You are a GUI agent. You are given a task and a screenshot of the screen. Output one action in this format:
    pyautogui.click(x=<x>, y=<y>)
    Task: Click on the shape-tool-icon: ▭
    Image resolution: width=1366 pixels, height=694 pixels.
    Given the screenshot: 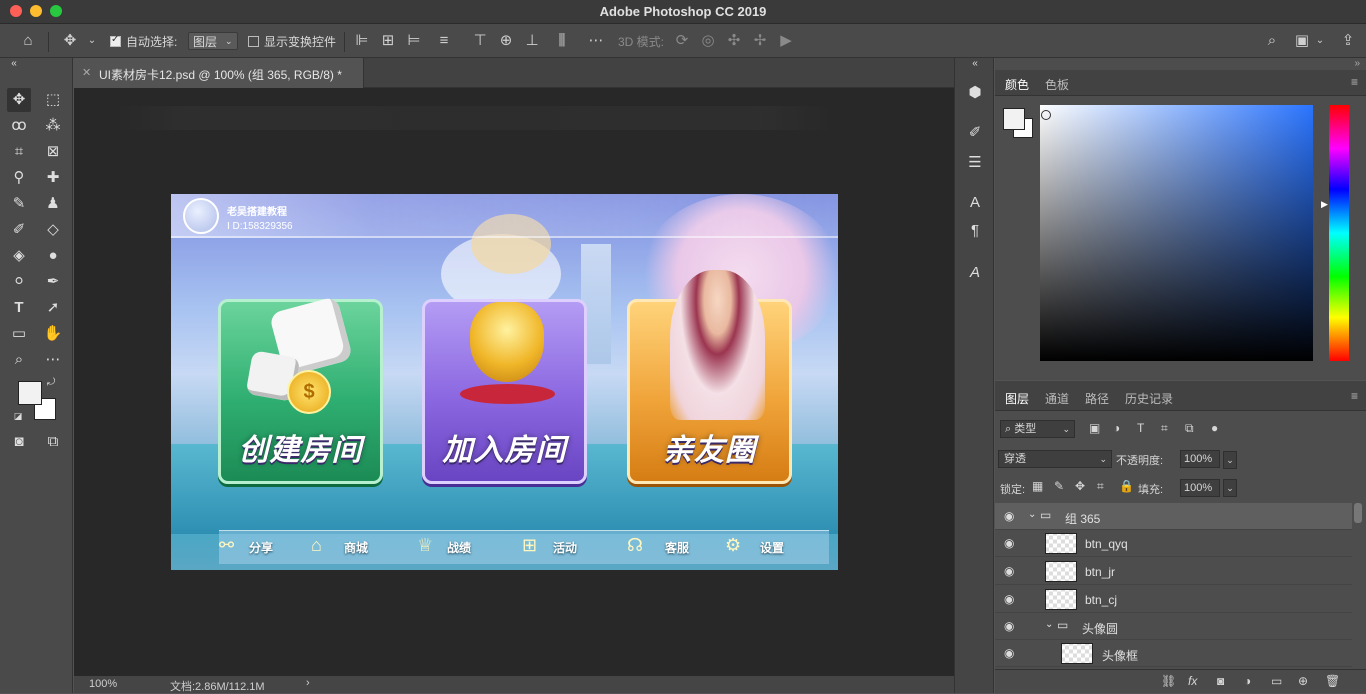 What is the action you would take?
    pyautogui.click(x=19, y=334)
    